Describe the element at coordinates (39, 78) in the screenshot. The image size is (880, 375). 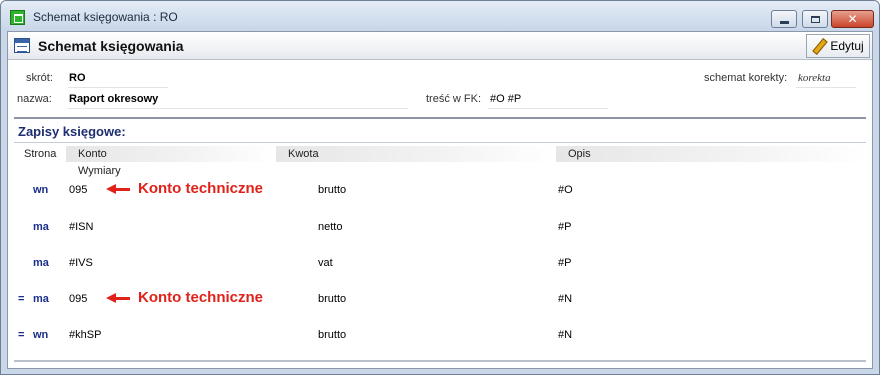
I see `skrot-label: skrót:` at that location.